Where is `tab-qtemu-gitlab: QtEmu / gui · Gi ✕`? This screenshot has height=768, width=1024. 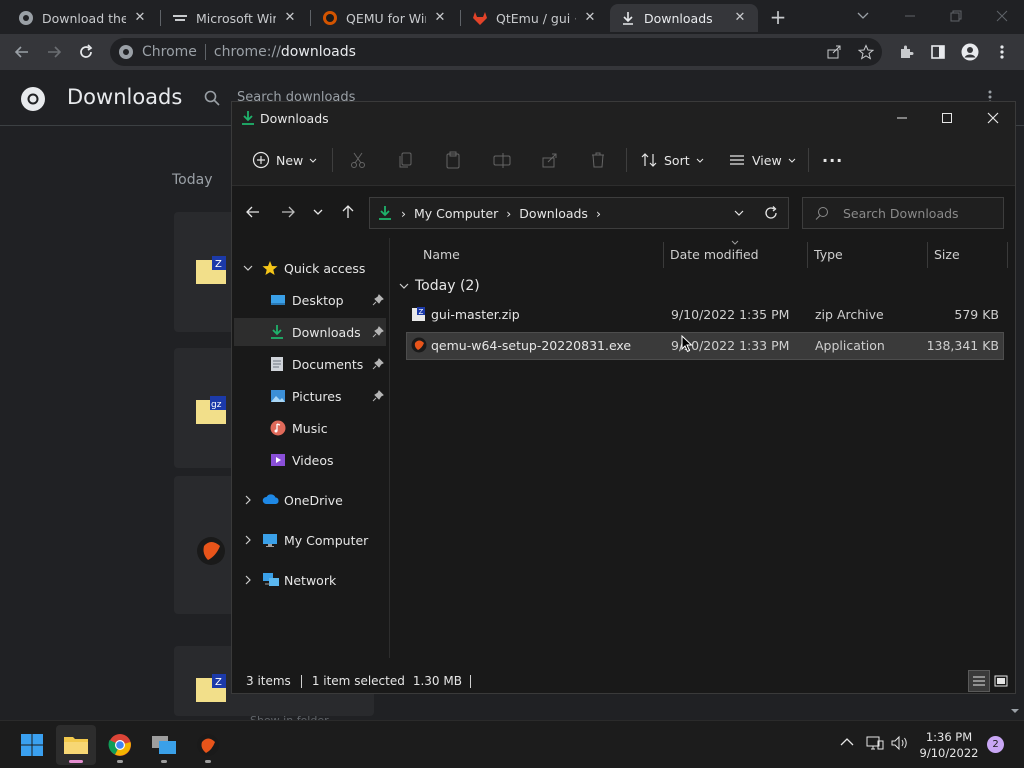 tab-qtemu-gitlab: QtEmu / gui · Gi ✕ is located at coordinates (535, 18).